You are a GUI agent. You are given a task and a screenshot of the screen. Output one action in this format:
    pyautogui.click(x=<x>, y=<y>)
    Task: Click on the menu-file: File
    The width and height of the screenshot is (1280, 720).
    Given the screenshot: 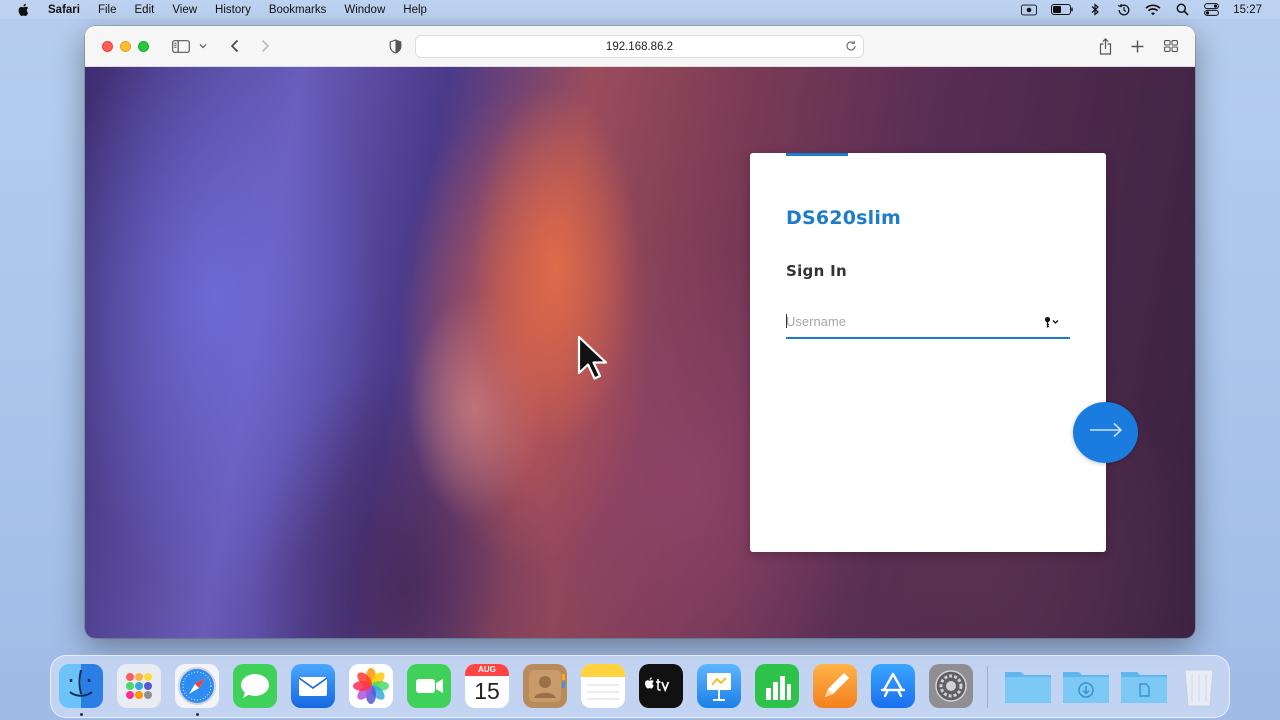 What is the action you would take?
    pyautogui.click(x=107, y=10)
    